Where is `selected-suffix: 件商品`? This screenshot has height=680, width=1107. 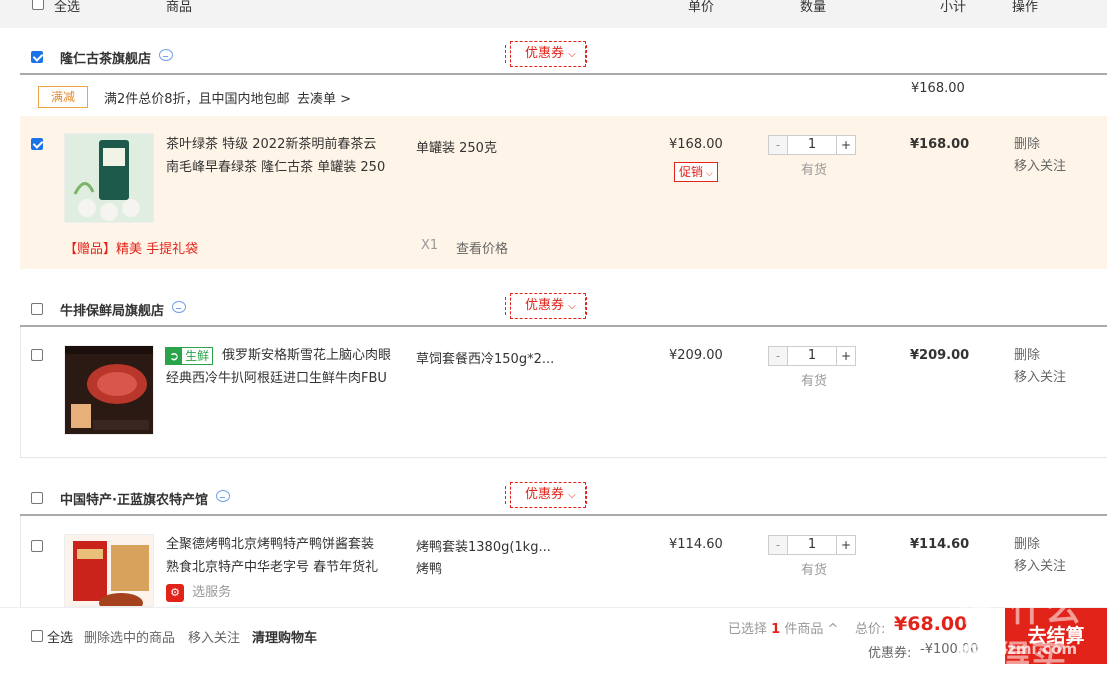 selected-suffix: 件商品 is located at coordinates (804, 629).